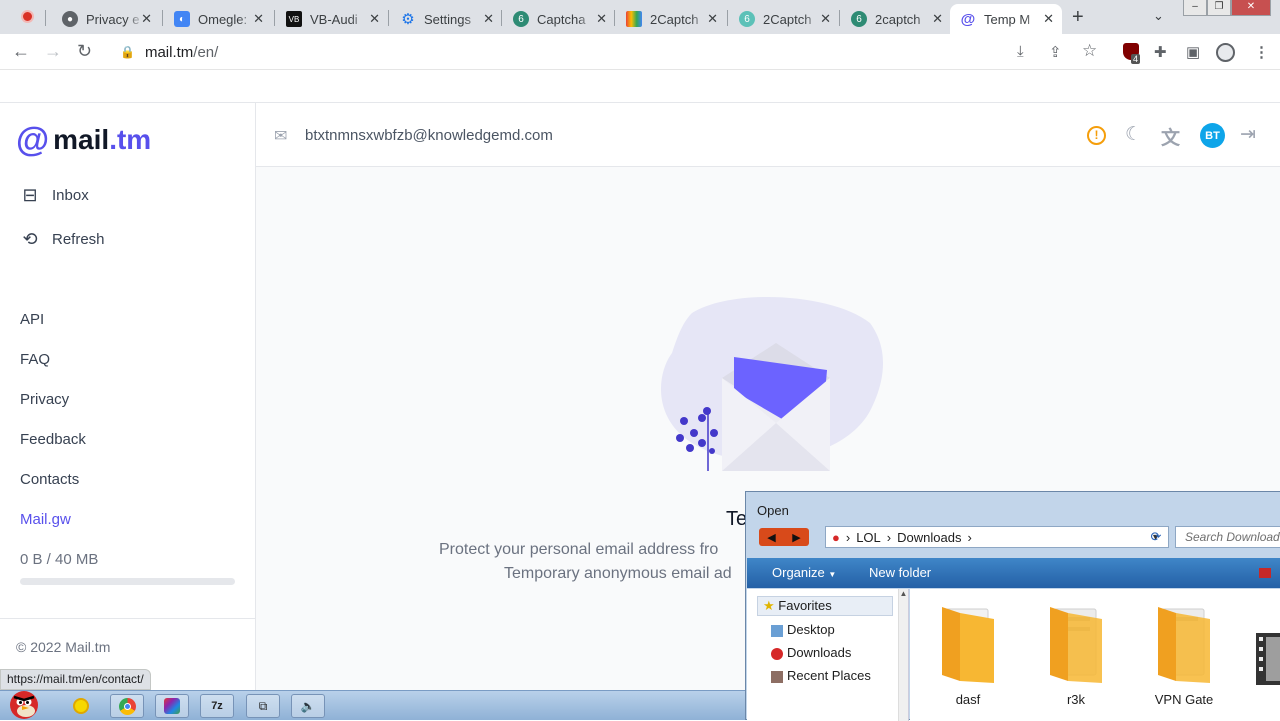 The height and width of the screenshot is (721, 1280). I want to click on tab-separator, so click(501, 18).